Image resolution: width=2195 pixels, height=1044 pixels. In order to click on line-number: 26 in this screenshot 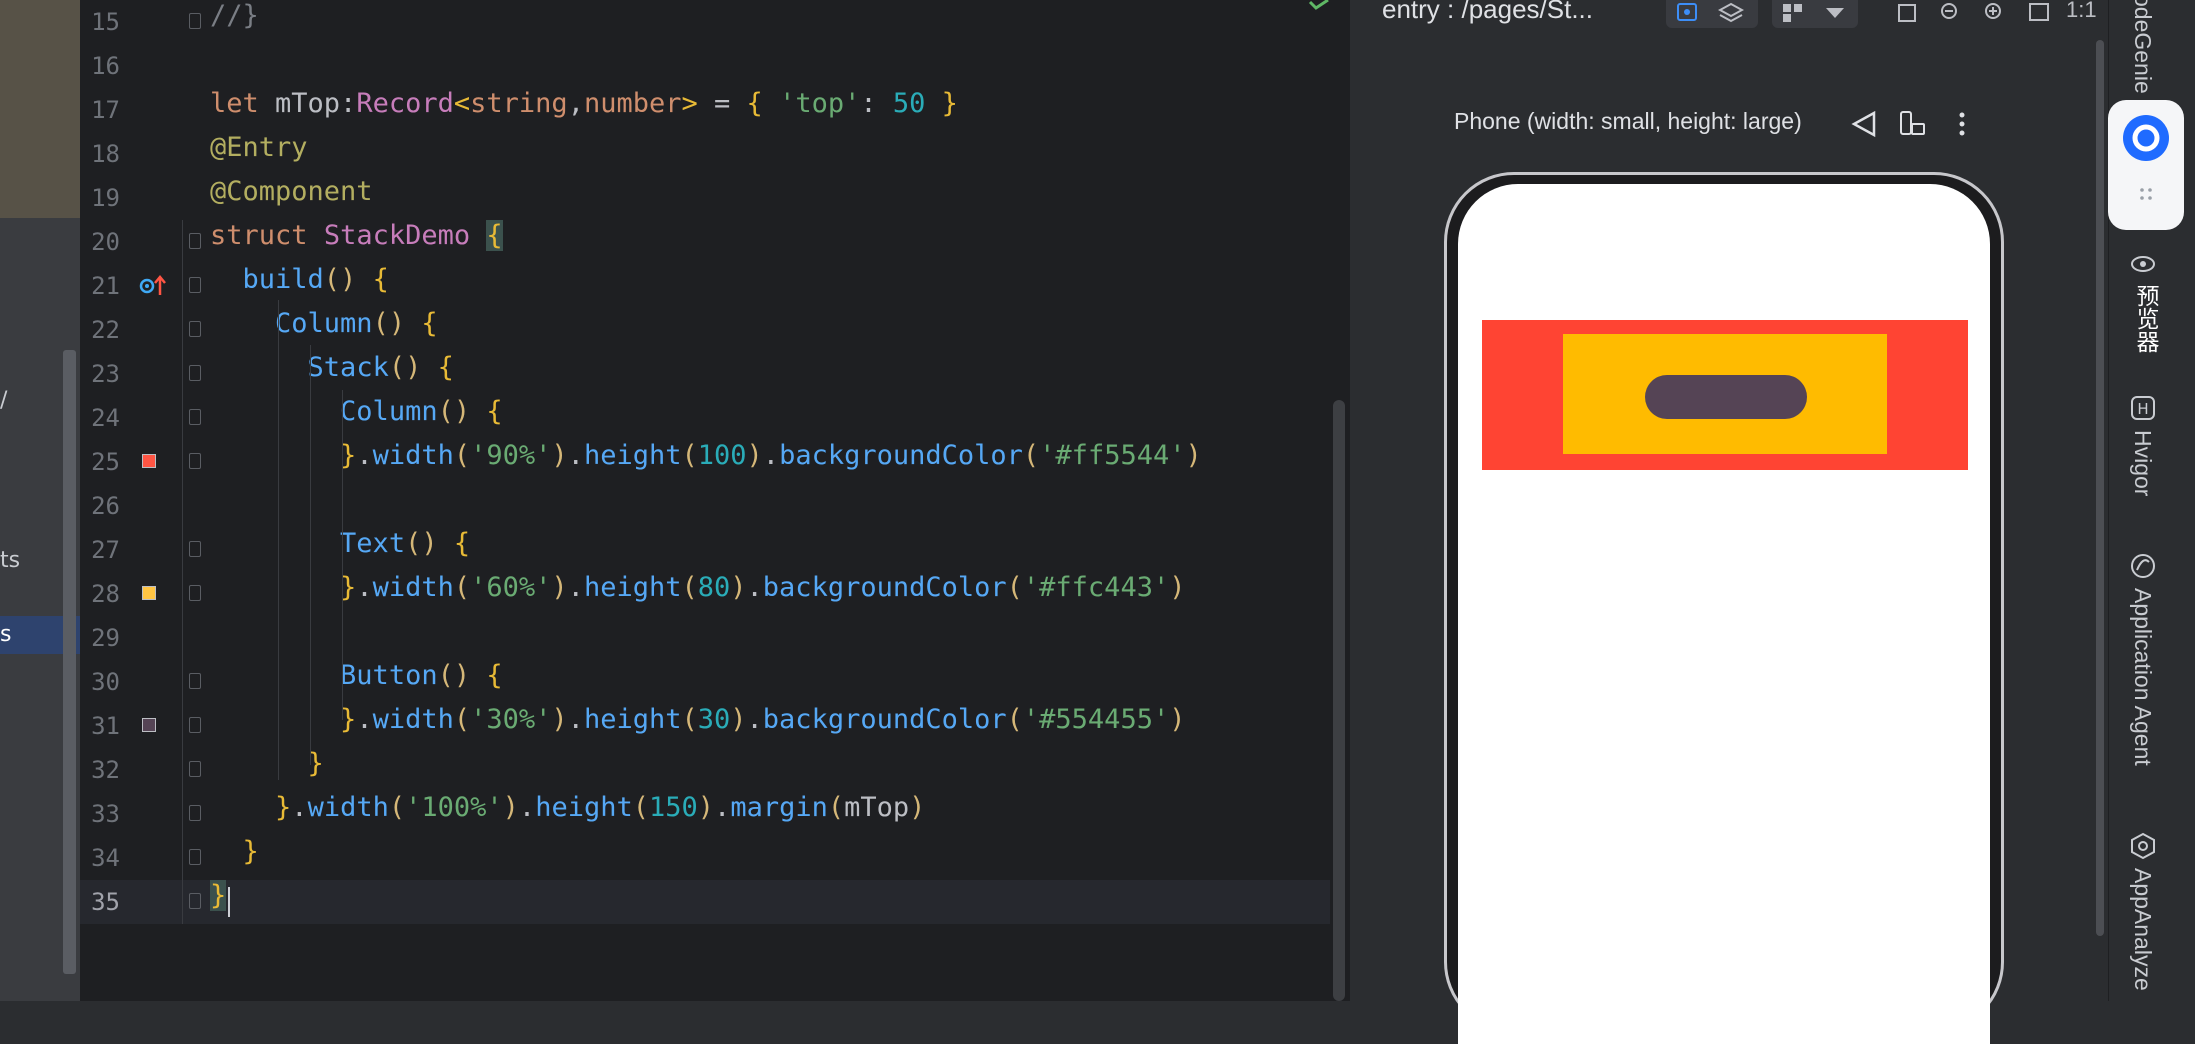, I will do `click(100, 506)`.